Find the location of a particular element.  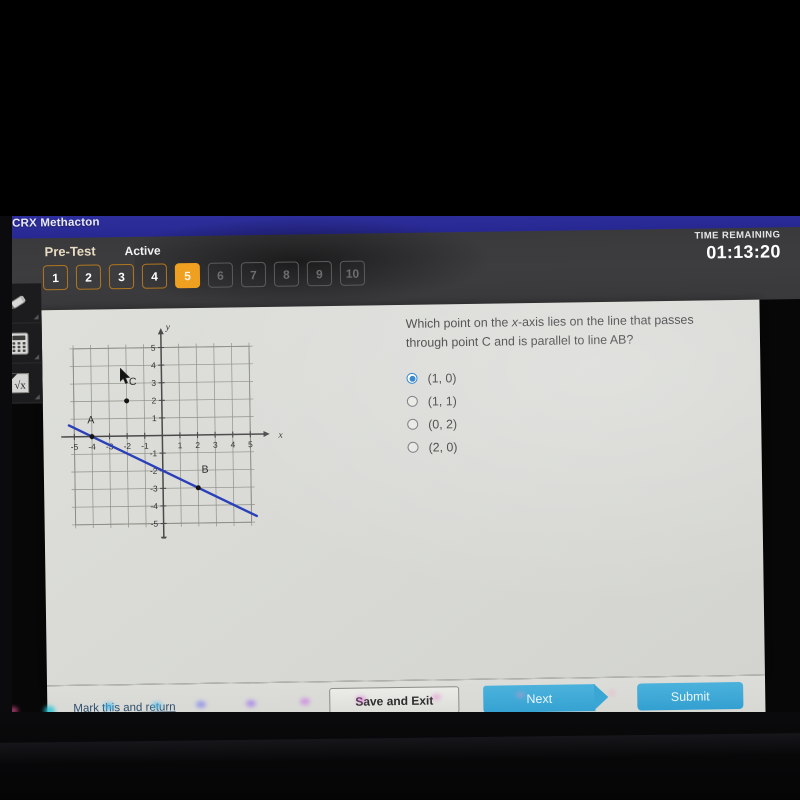

question-part-1: Which point on the is located at coordinates (458, 323).